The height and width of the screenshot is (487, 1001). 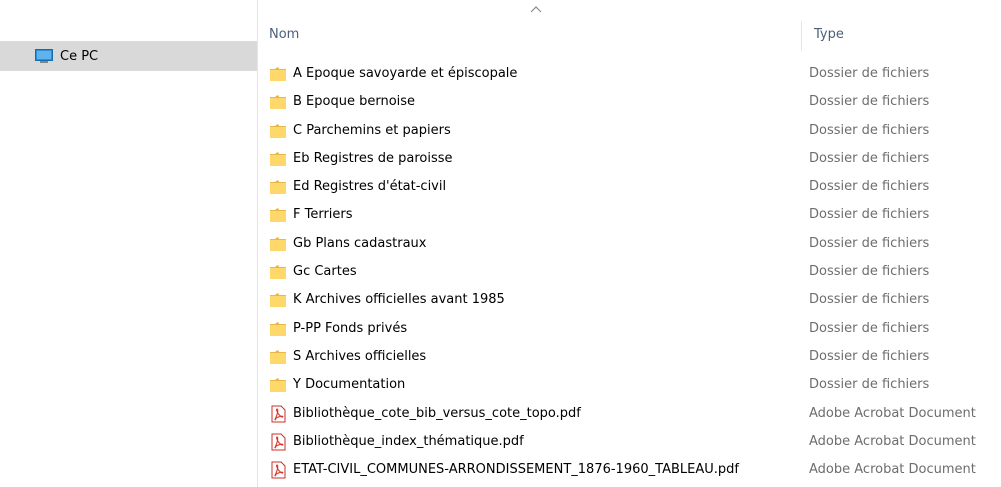 I want to click on column-resize-handle, so click(x=801, y=36).